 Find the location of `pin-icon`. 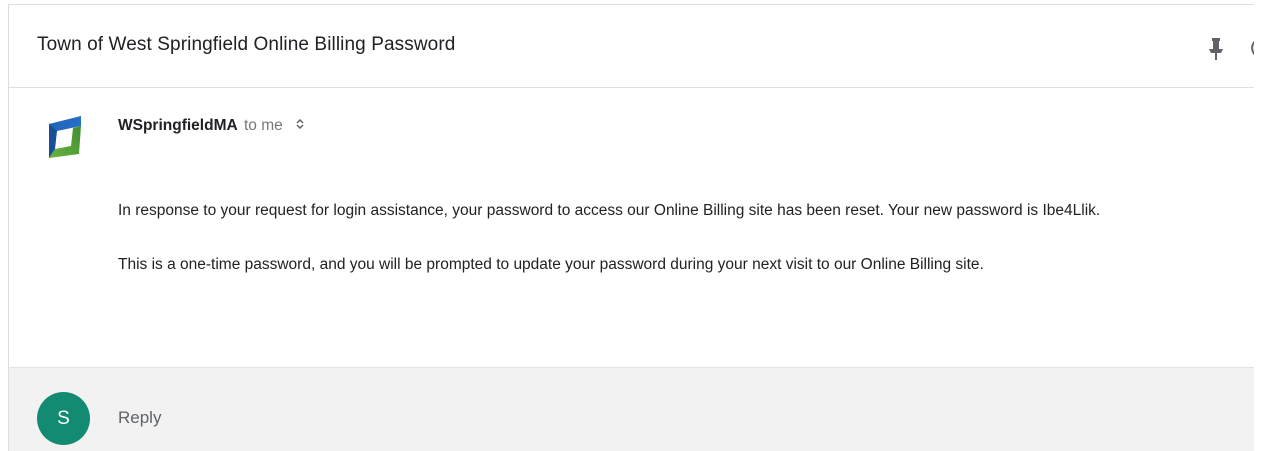

pin-icon is located at coordinates (1216, 49).